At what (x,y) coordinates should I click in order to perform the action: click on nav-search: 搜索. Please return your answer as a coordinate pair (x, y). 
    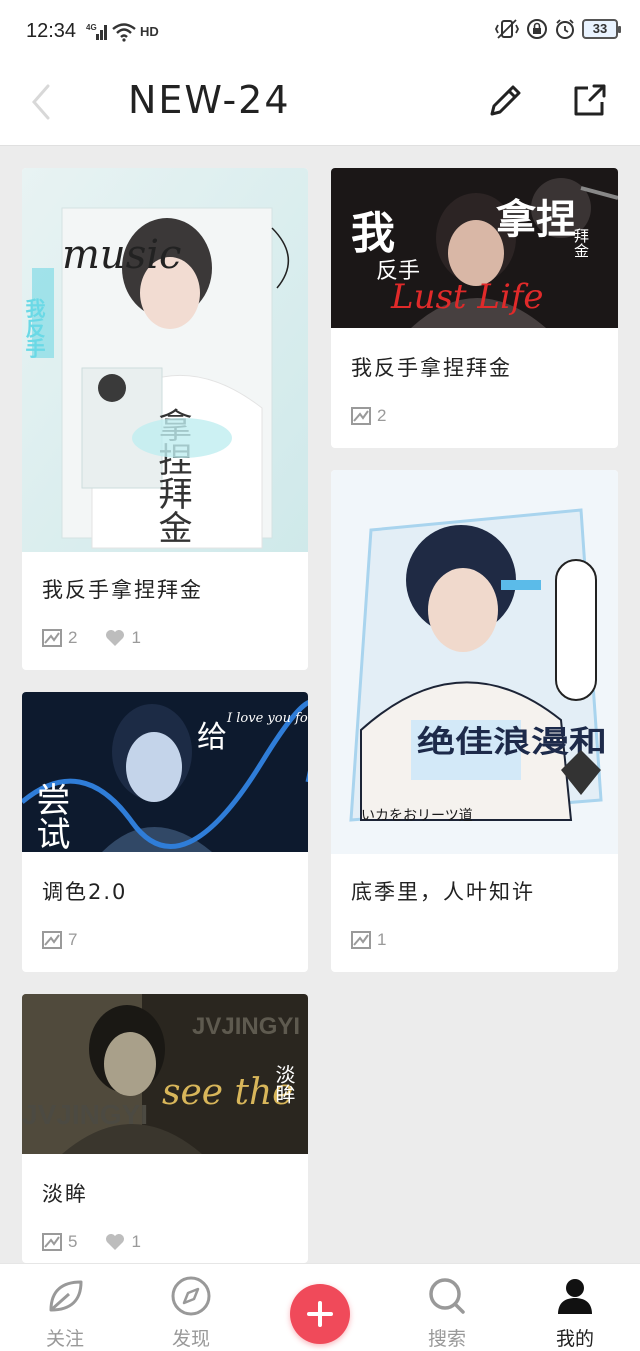
    Looking at the image, I should click on (447, 1312).